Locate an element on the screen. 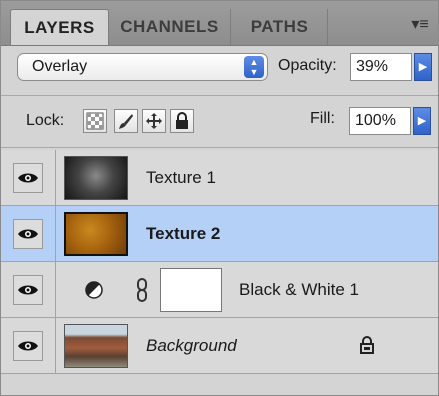 The height and width of the screenshot is (396, 439). layer-name: Texture 1 is located at coordinates (181, 177).